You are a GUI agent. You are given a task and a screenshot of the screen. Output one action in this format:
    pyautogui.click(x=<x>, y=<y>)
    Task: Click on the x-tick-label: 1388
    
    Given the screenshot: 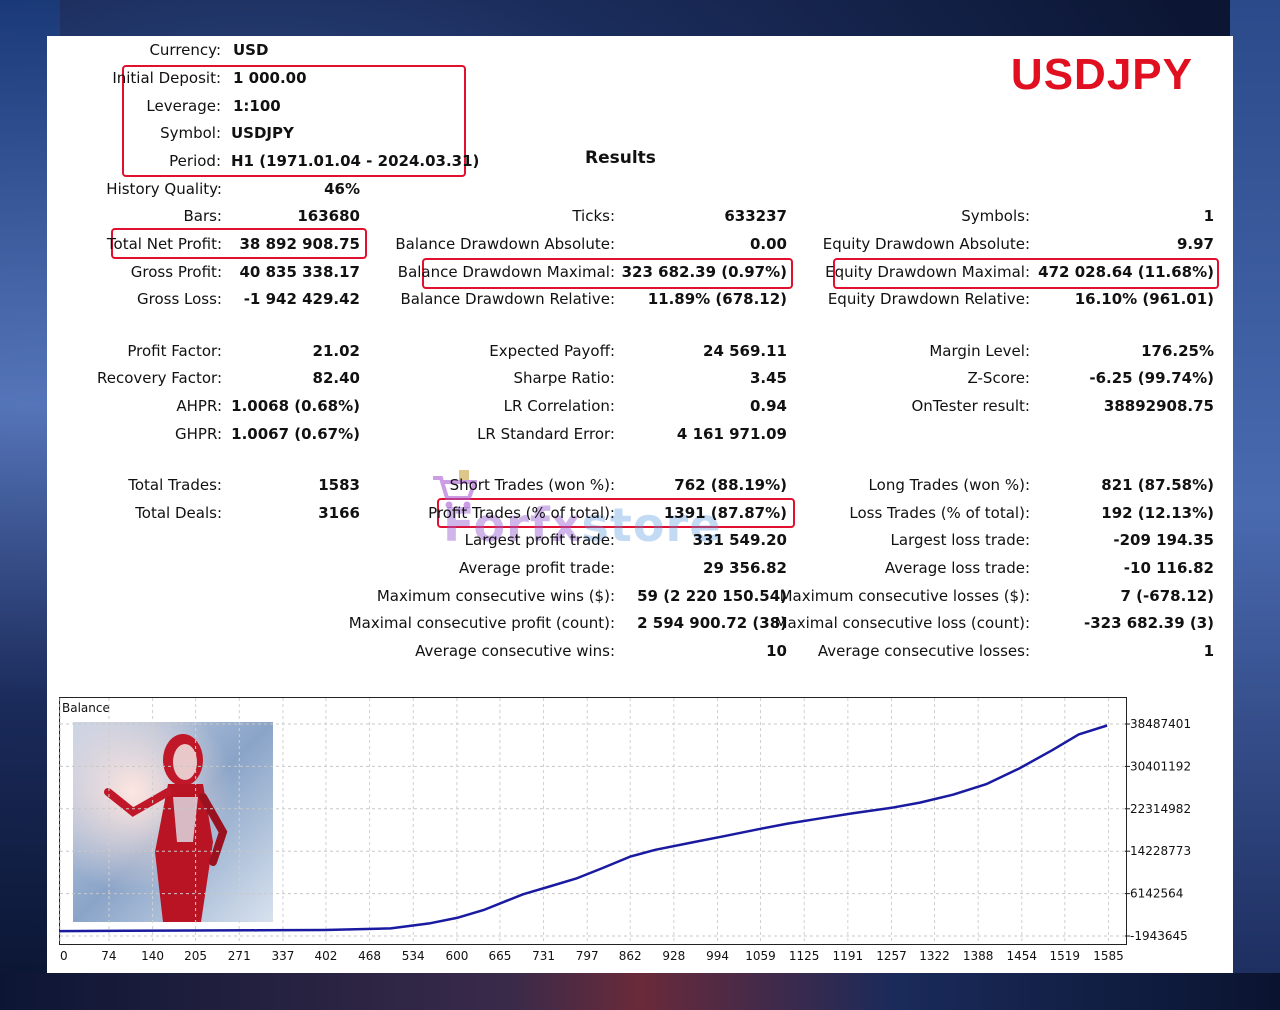 What is the action you would take?
    pyautogui.click(x=978, y=956)
    